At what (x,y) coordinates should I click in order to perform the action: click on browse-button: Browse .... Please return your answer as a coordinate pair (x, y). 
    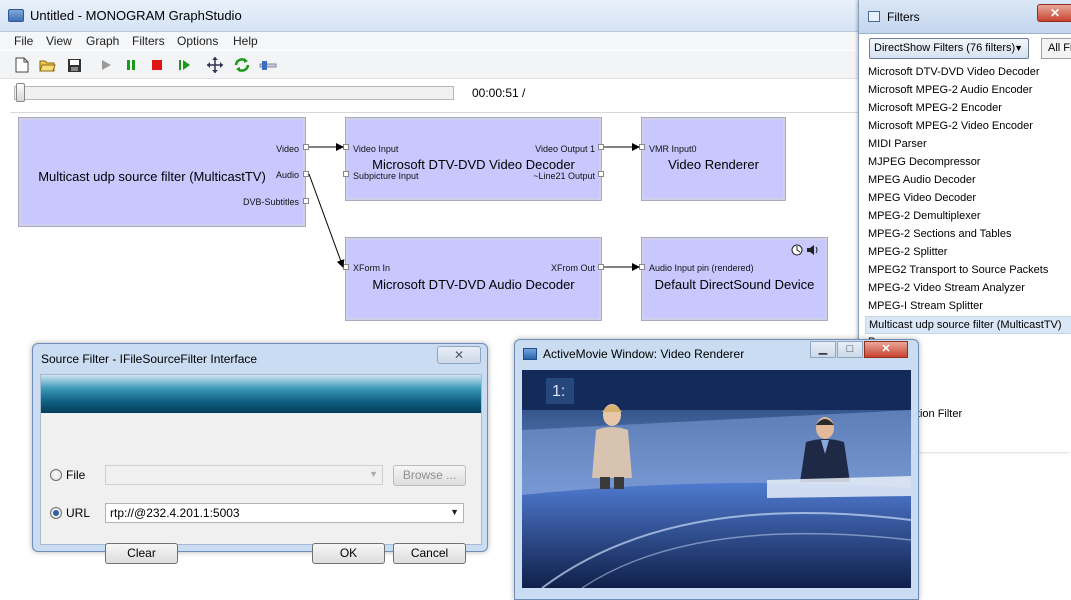
    Looking at the image, I should click on (429, 475).